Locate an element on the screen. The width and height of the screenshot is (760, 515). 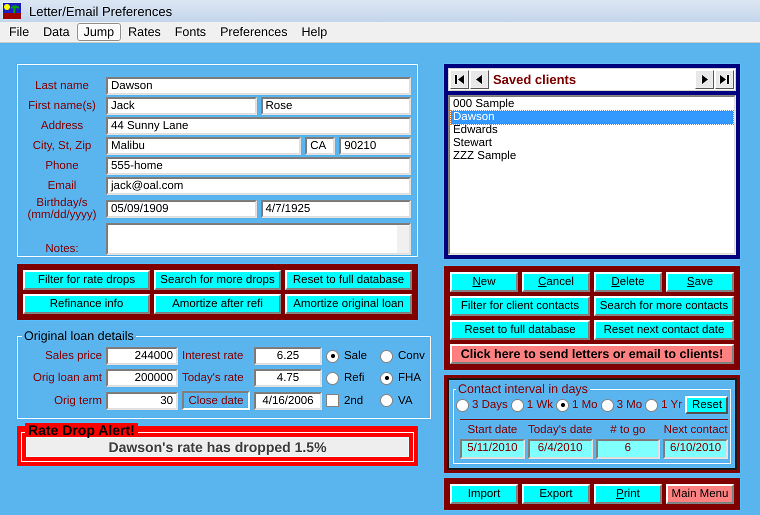
action-button: Amortize after refi is located at coordinates (217, 304).